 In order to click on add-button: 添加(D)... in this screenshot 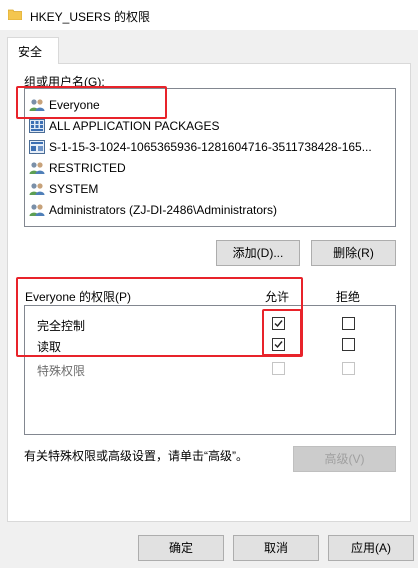, I will do `click(258, 253)`.